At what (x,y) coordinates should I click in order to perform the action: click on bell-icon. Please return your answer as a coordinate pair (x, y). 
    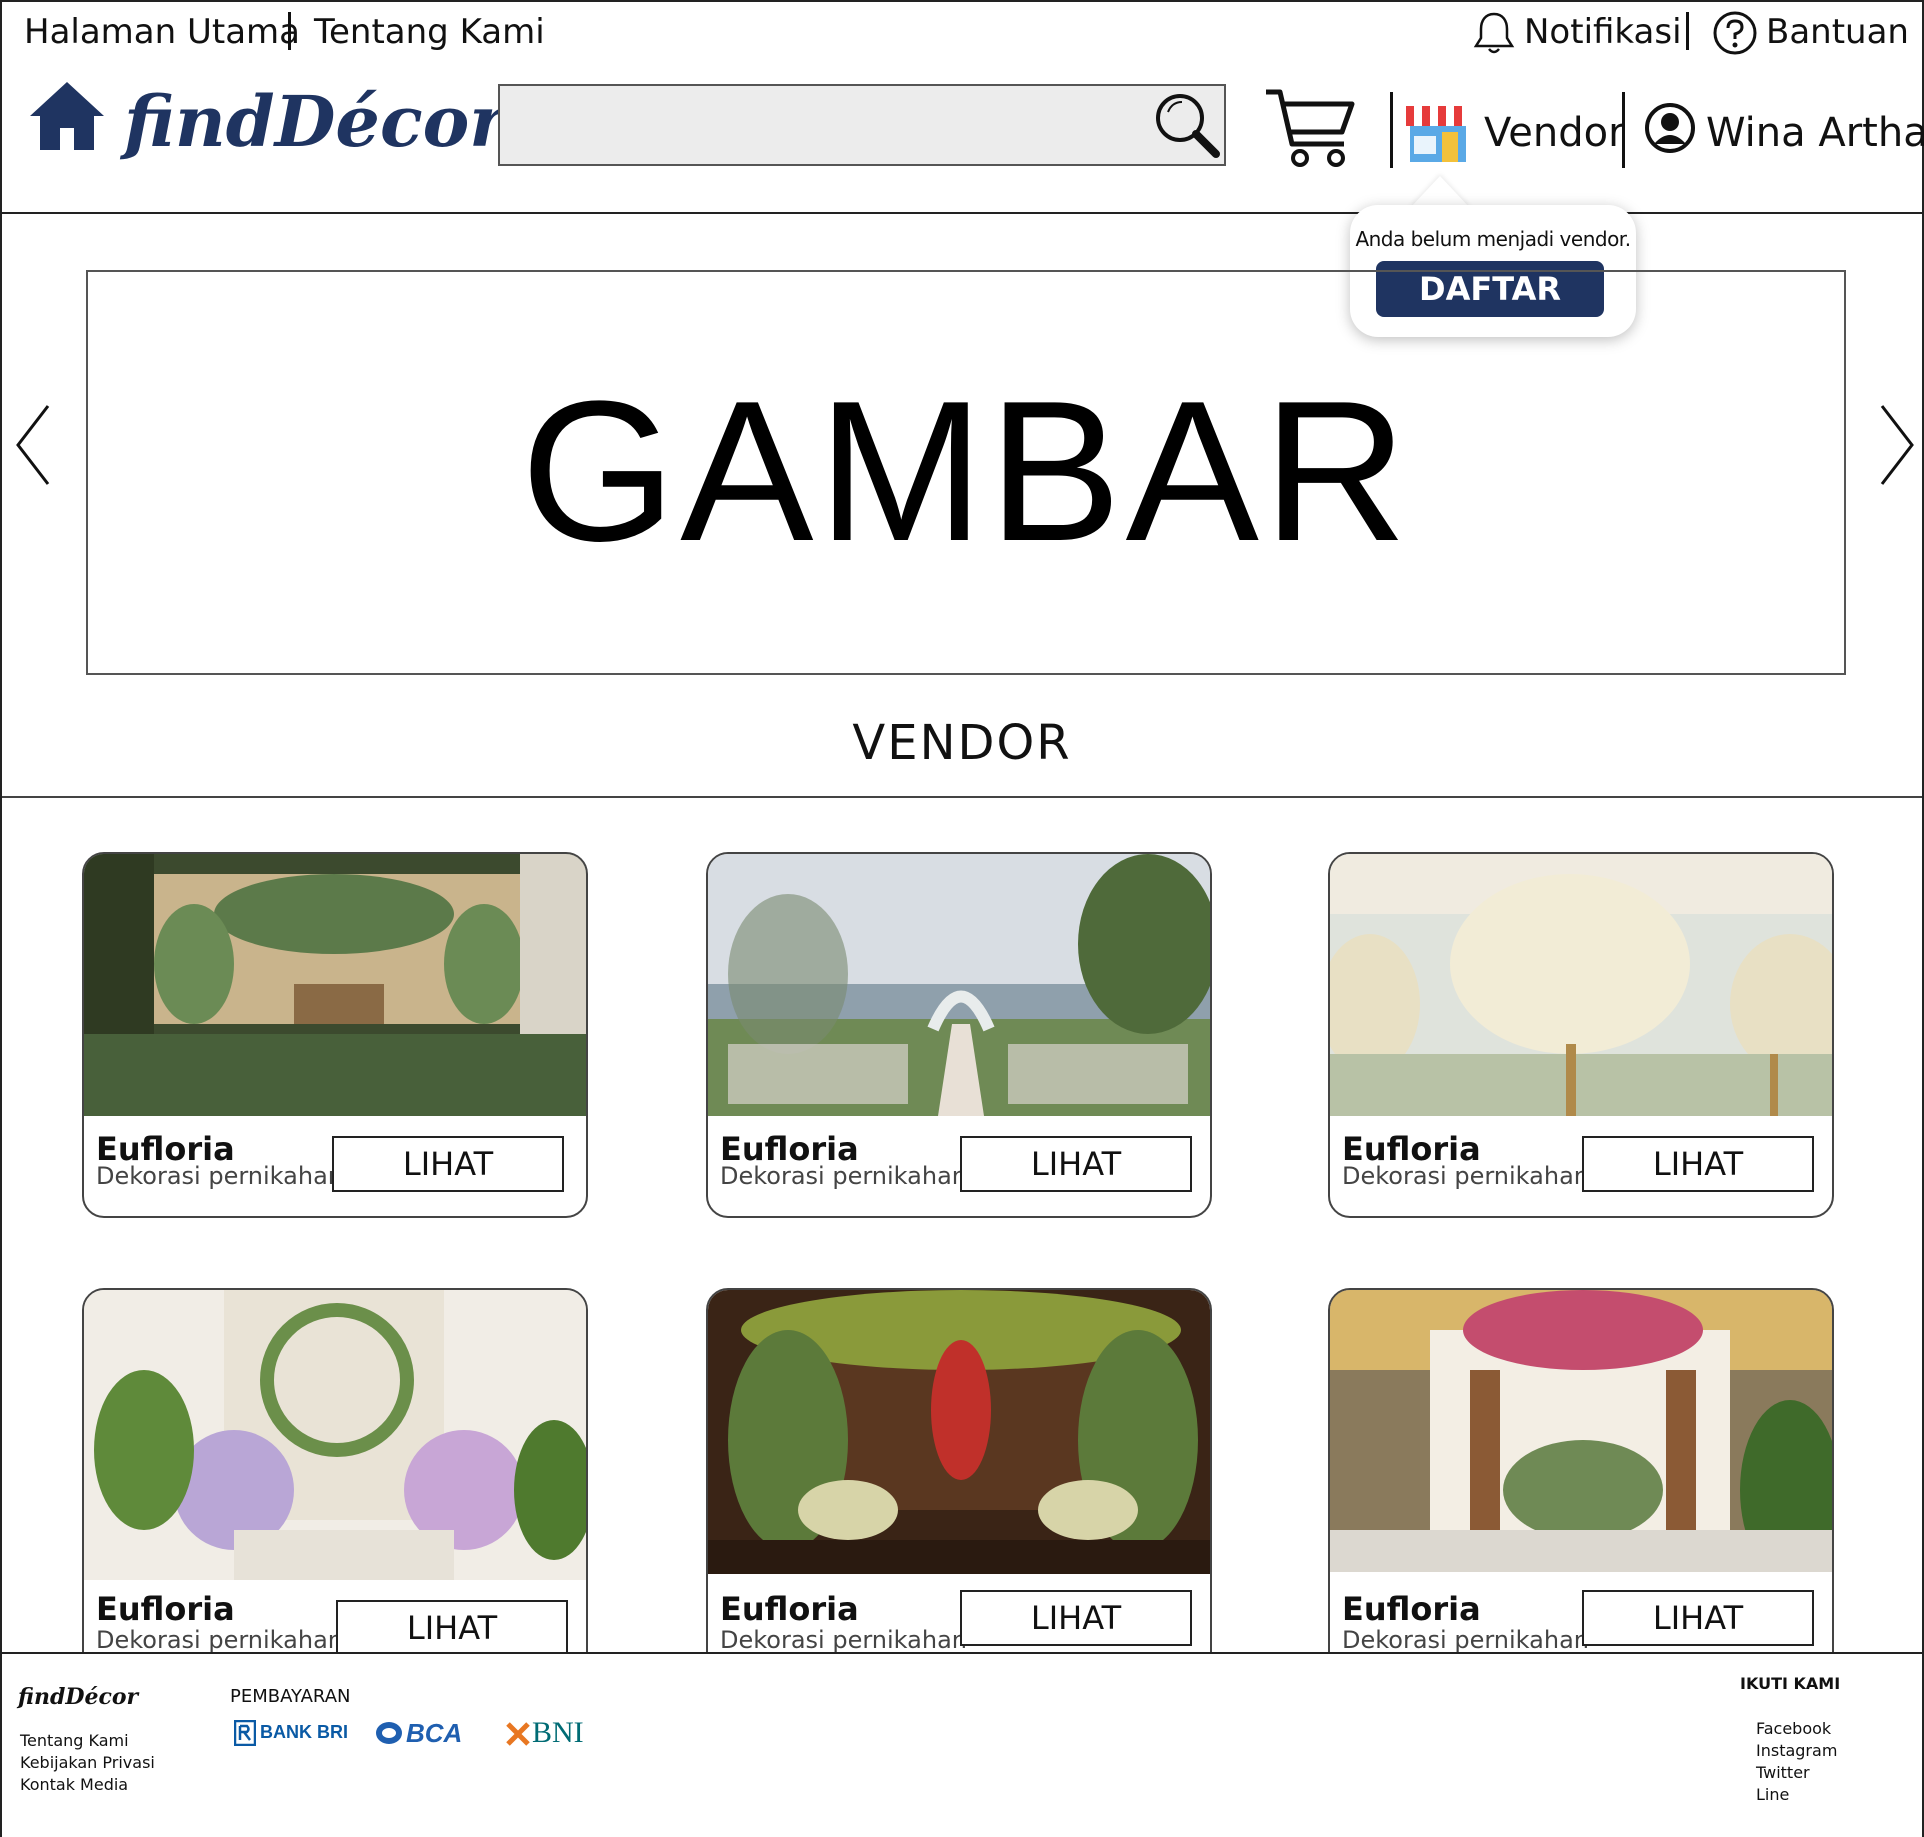
    Looking at the image, I should click on (1494, 33).